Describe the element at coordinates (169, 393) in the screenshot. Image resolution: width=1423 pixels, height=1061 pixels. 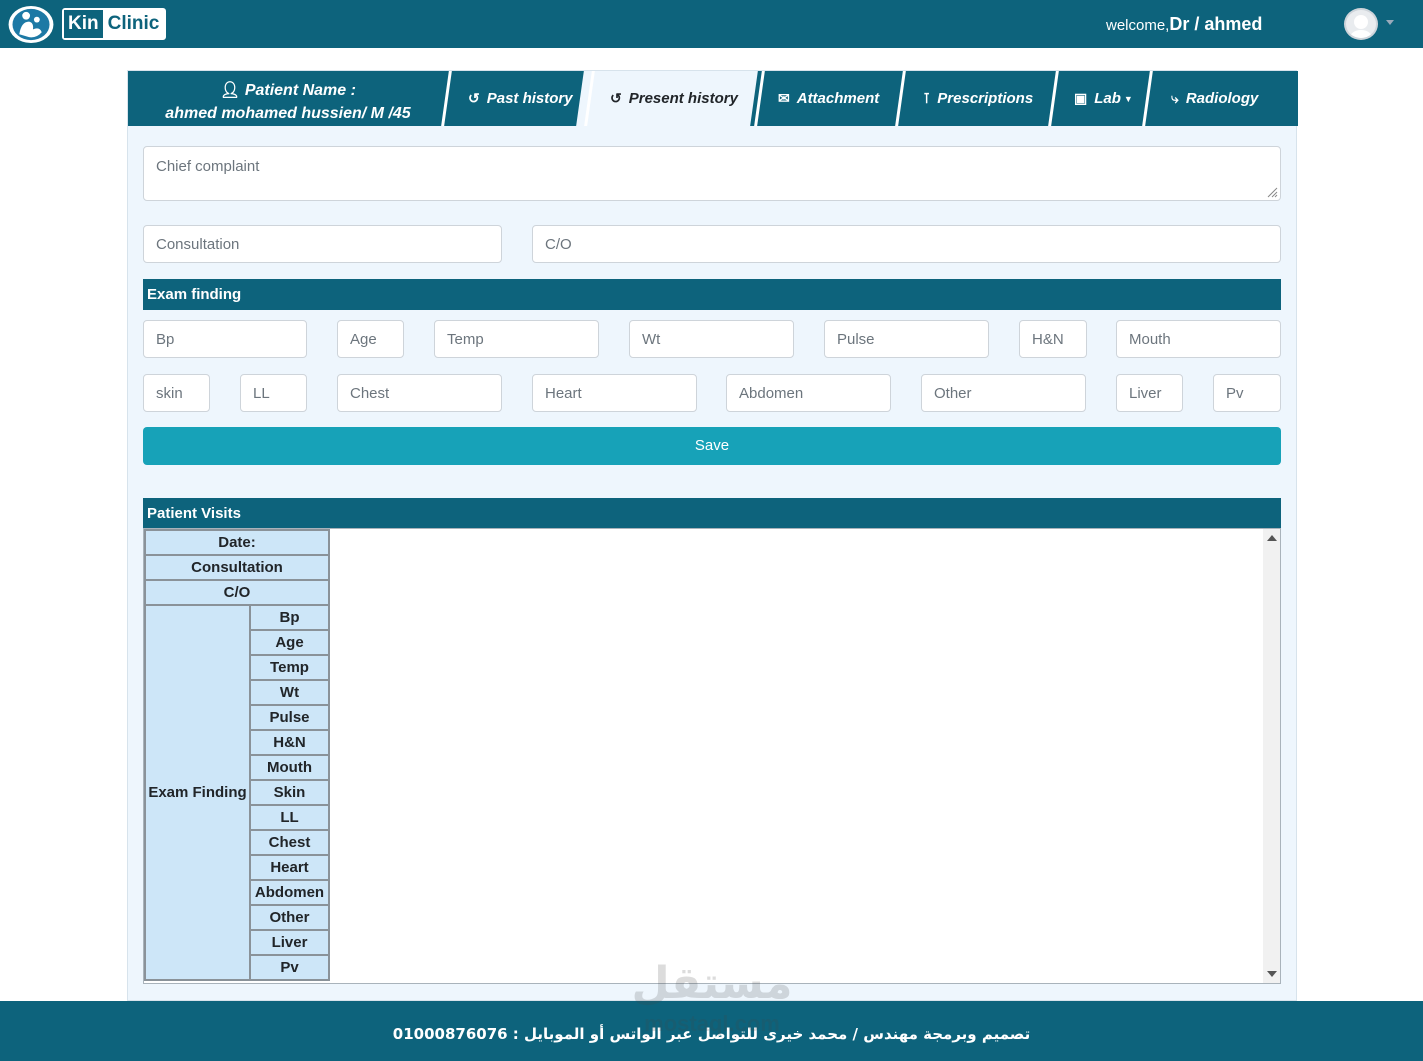
I see `skin-placeholder: skin` at that location.